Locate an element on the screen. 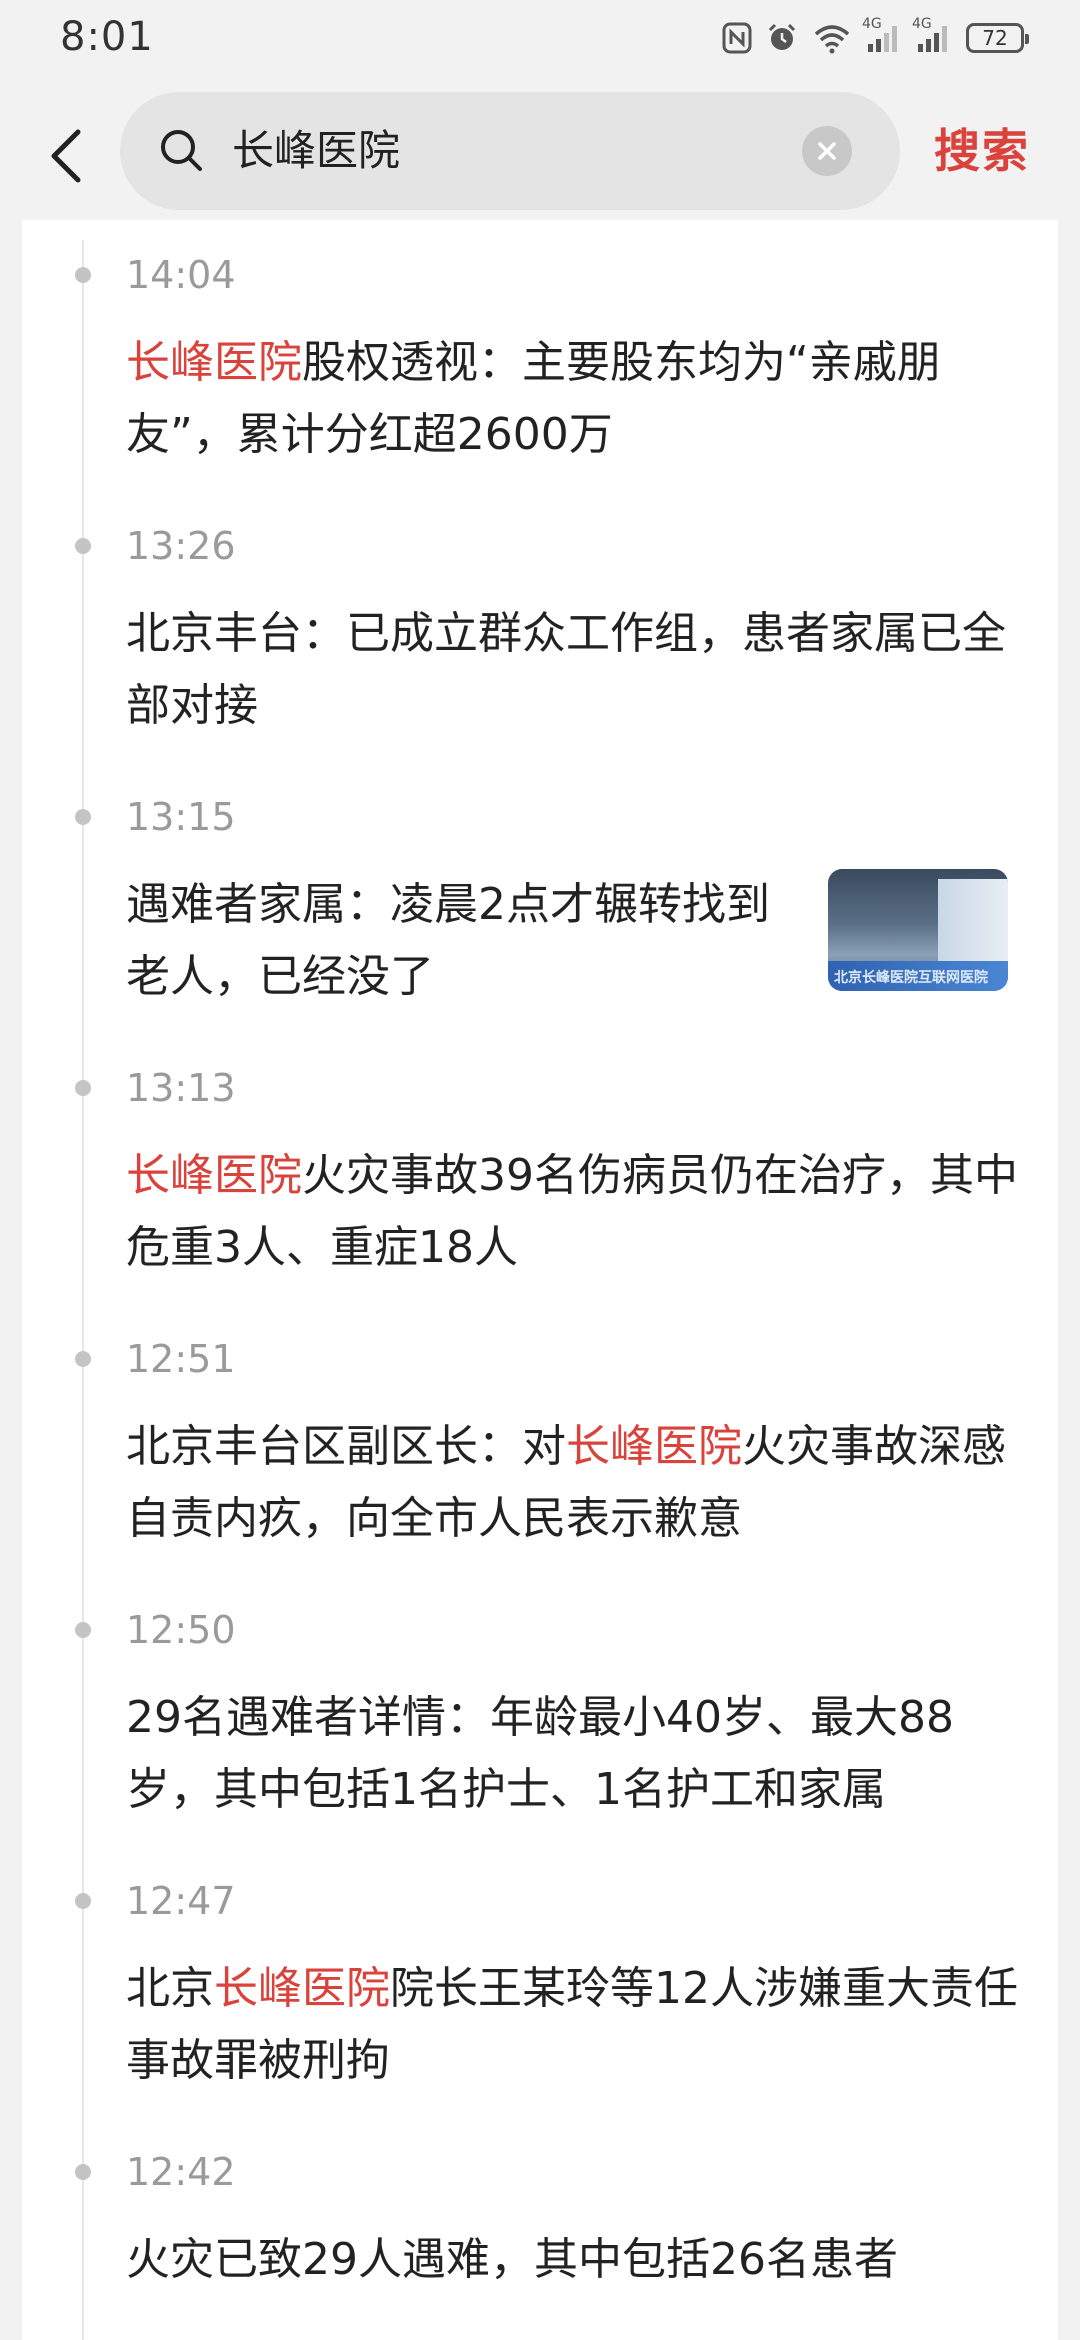  status-time: 8:01 is located at coordinates (107, 37).